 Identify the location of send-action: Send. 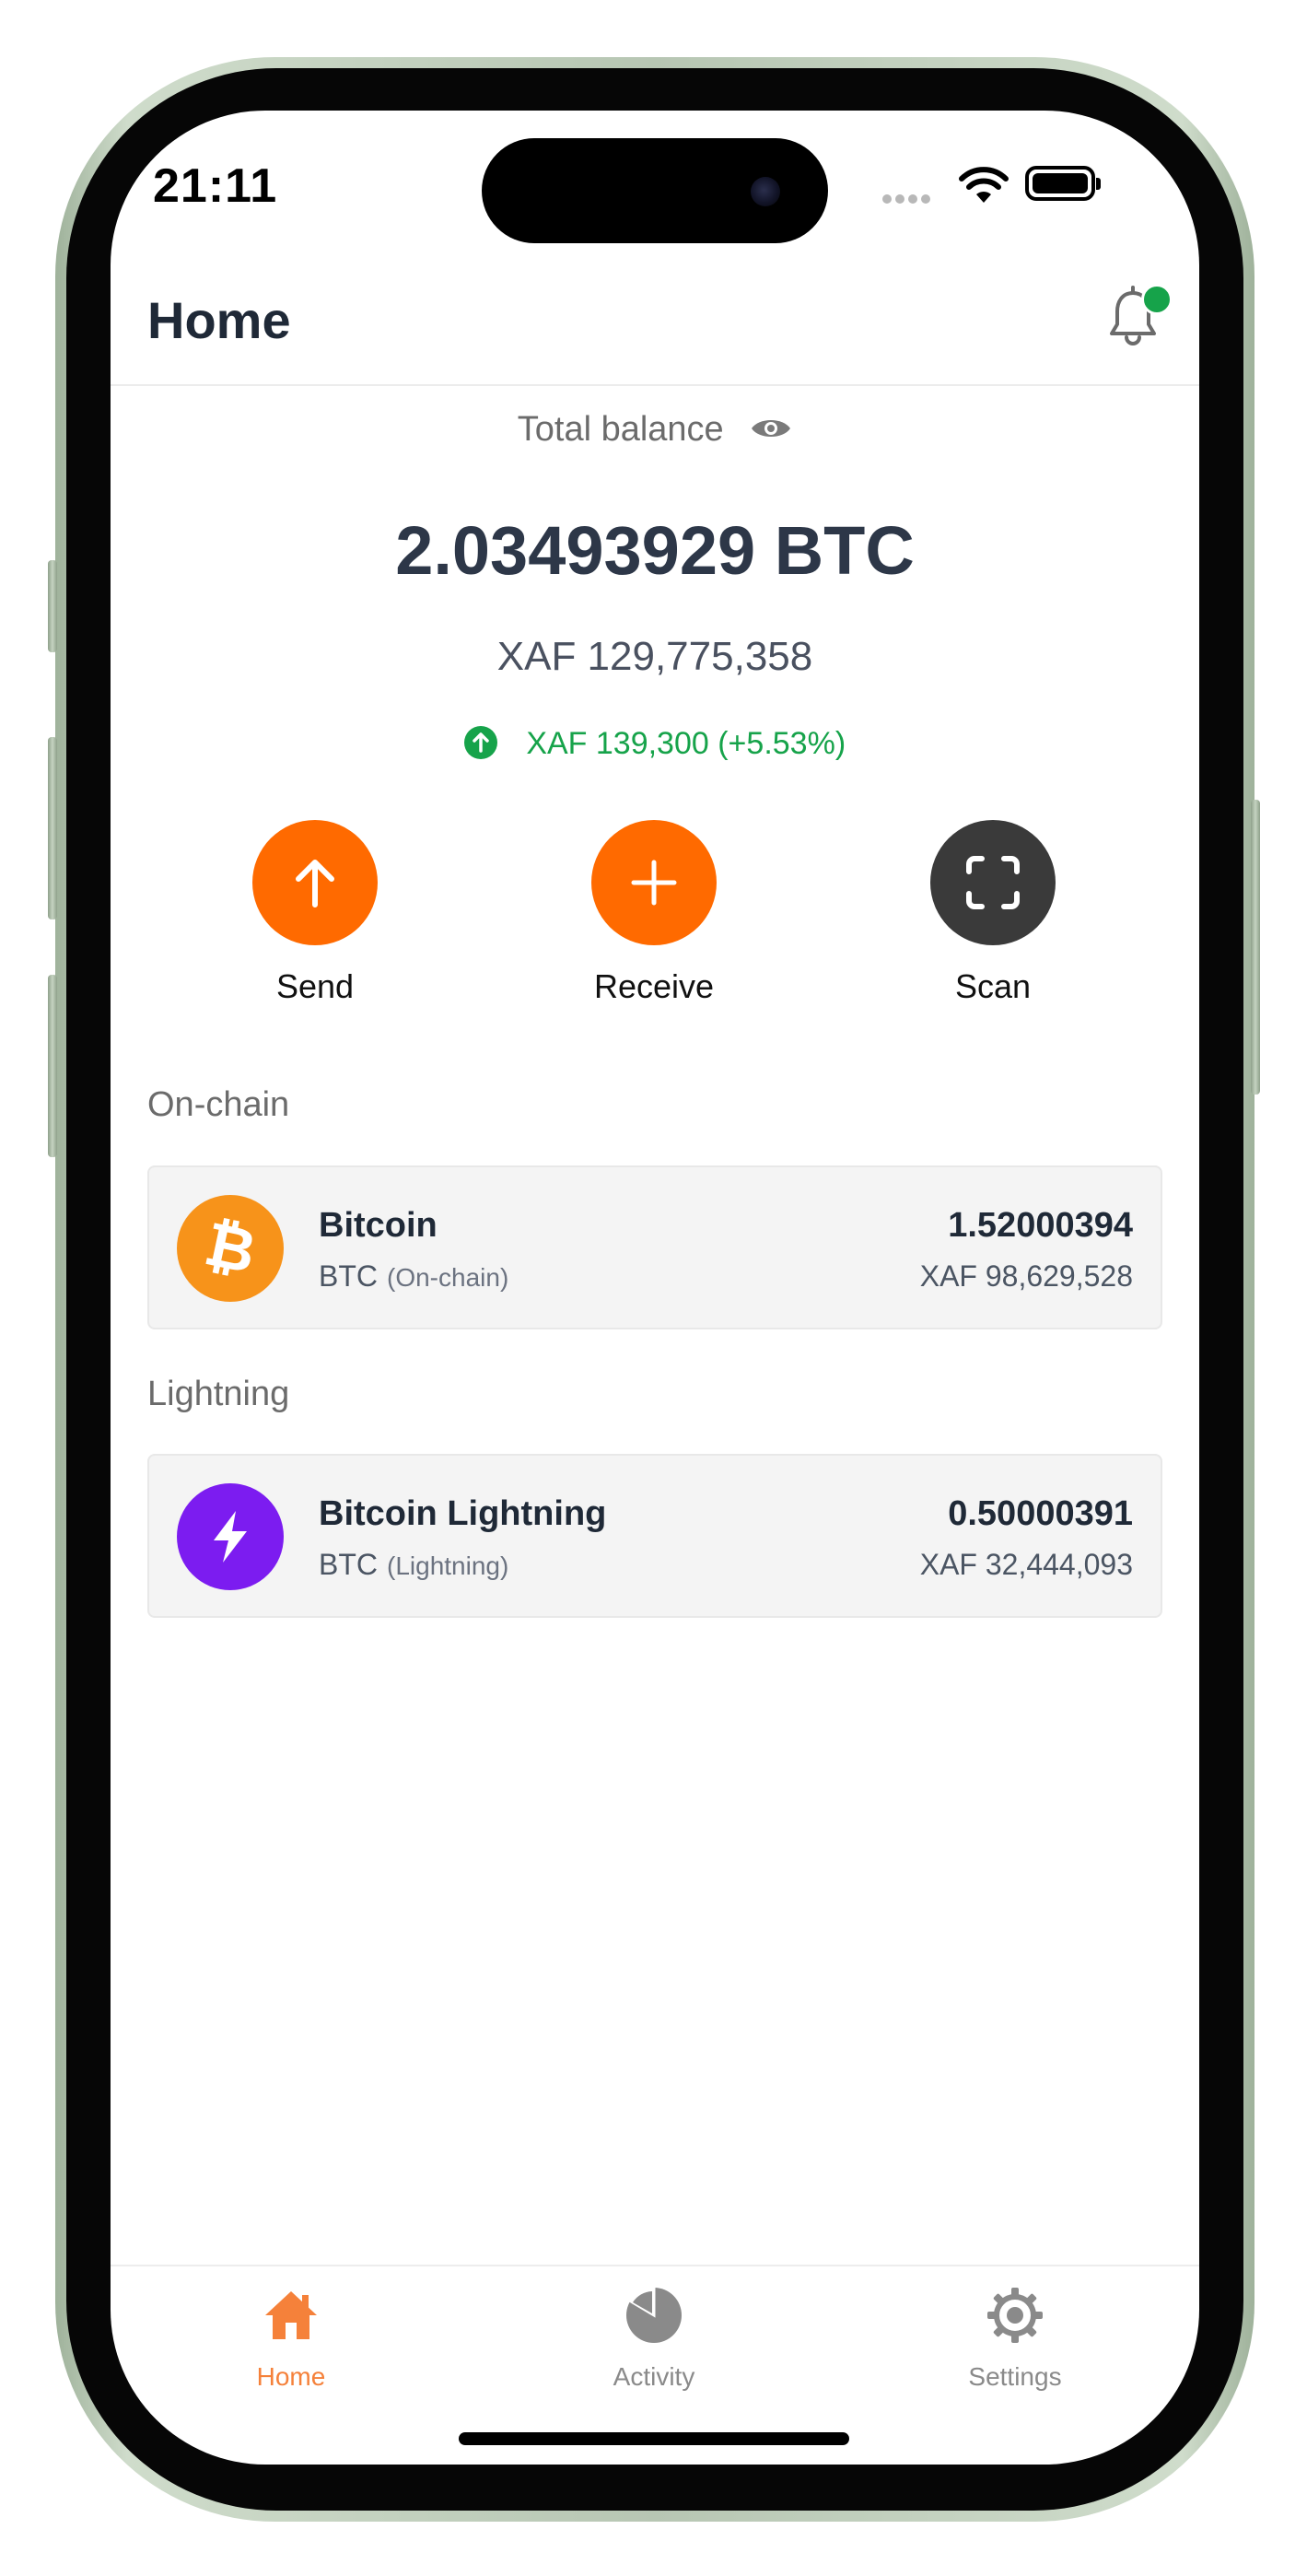
(315, 913).